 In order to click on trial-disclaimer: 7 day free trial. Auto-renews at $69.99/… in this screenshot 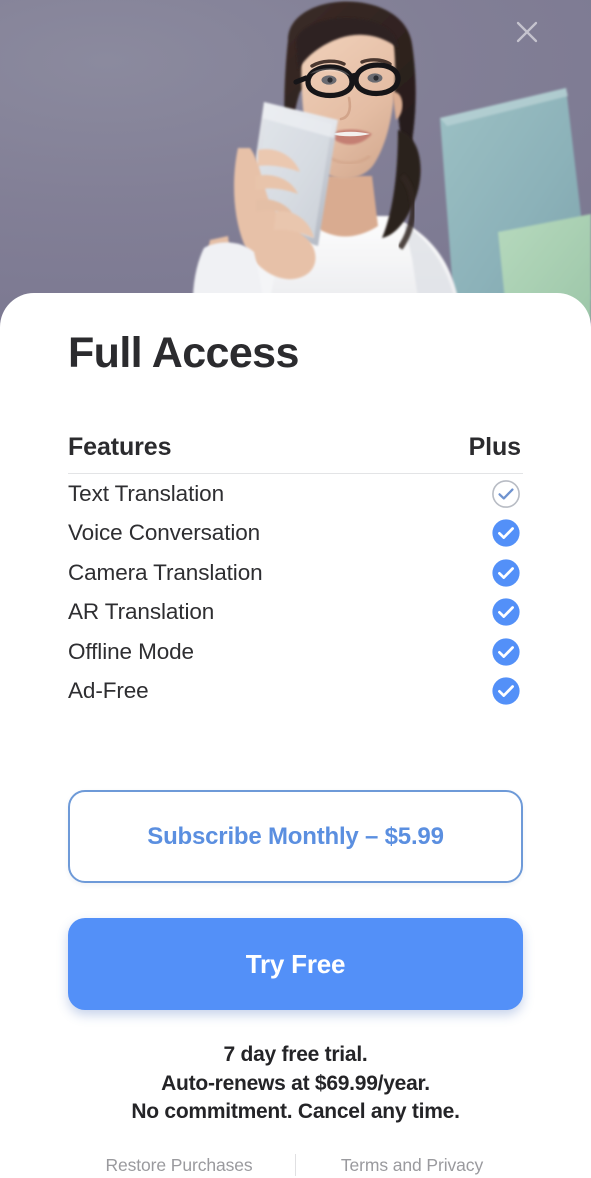, I will do `click(295, 1084)`.